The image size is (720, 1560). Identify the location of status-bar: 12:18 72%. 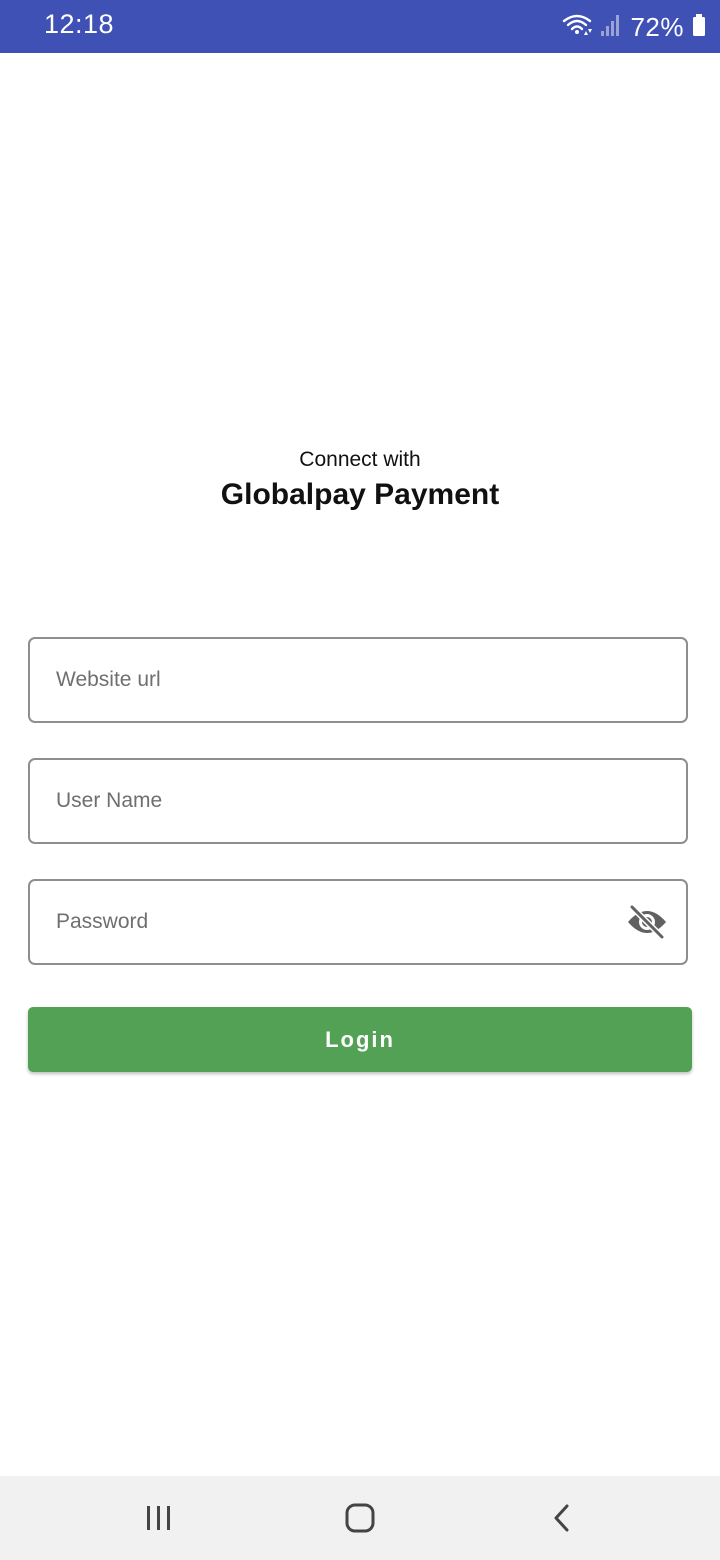
(360, 26).